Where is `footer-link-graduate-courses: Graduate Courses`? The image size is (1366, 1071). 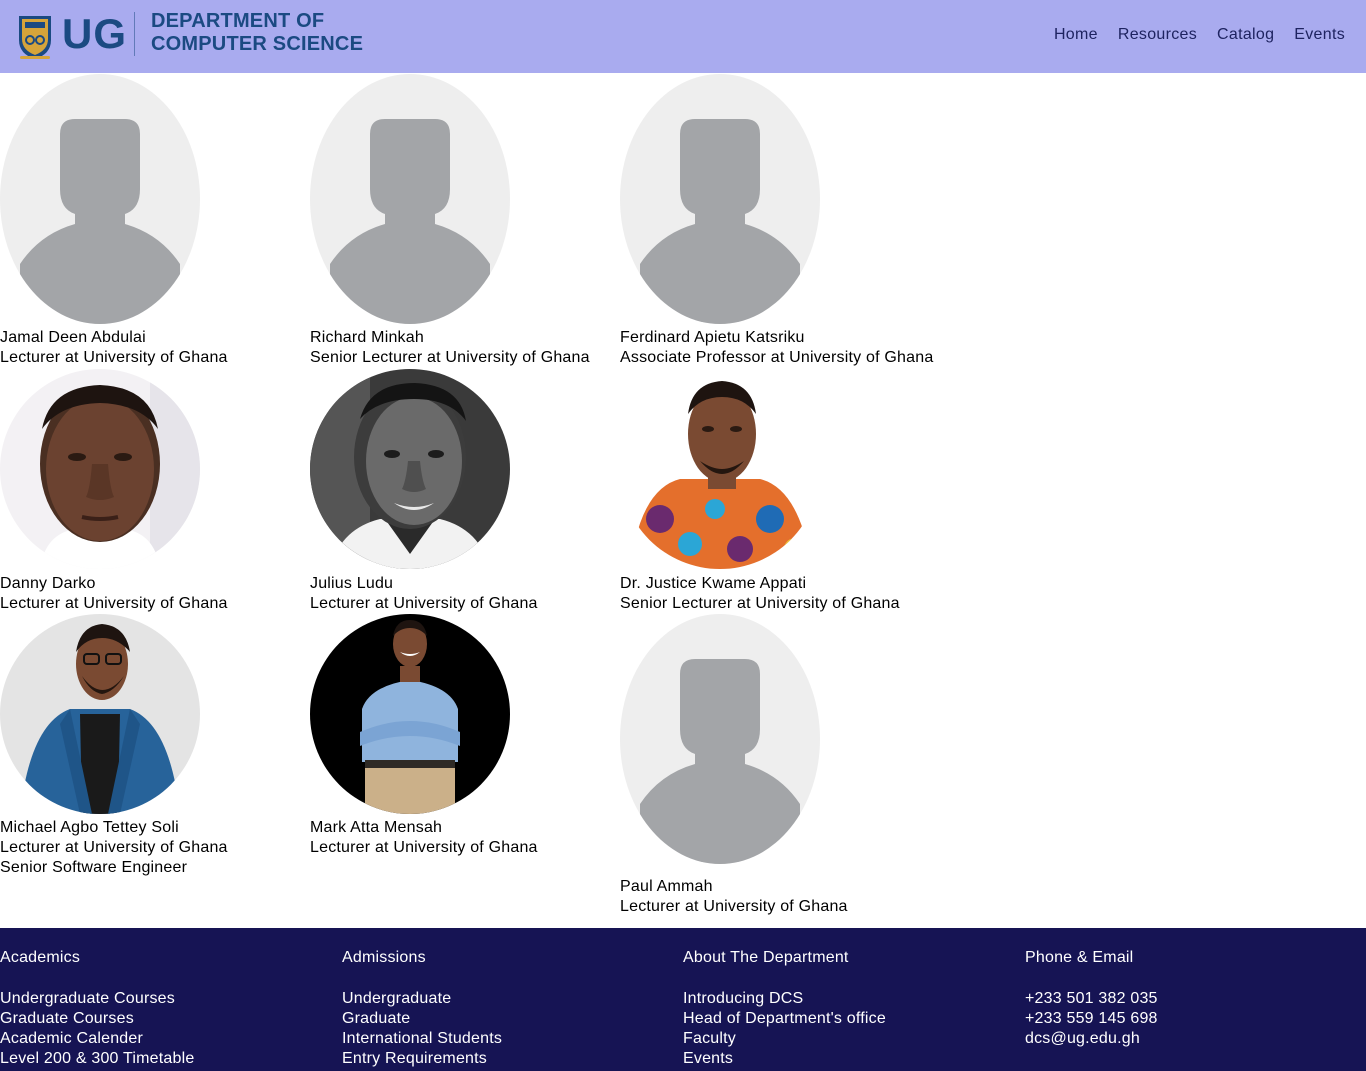
footer-link-graduate-courses: Graduate Courses is located at coordinates (165, 1019).